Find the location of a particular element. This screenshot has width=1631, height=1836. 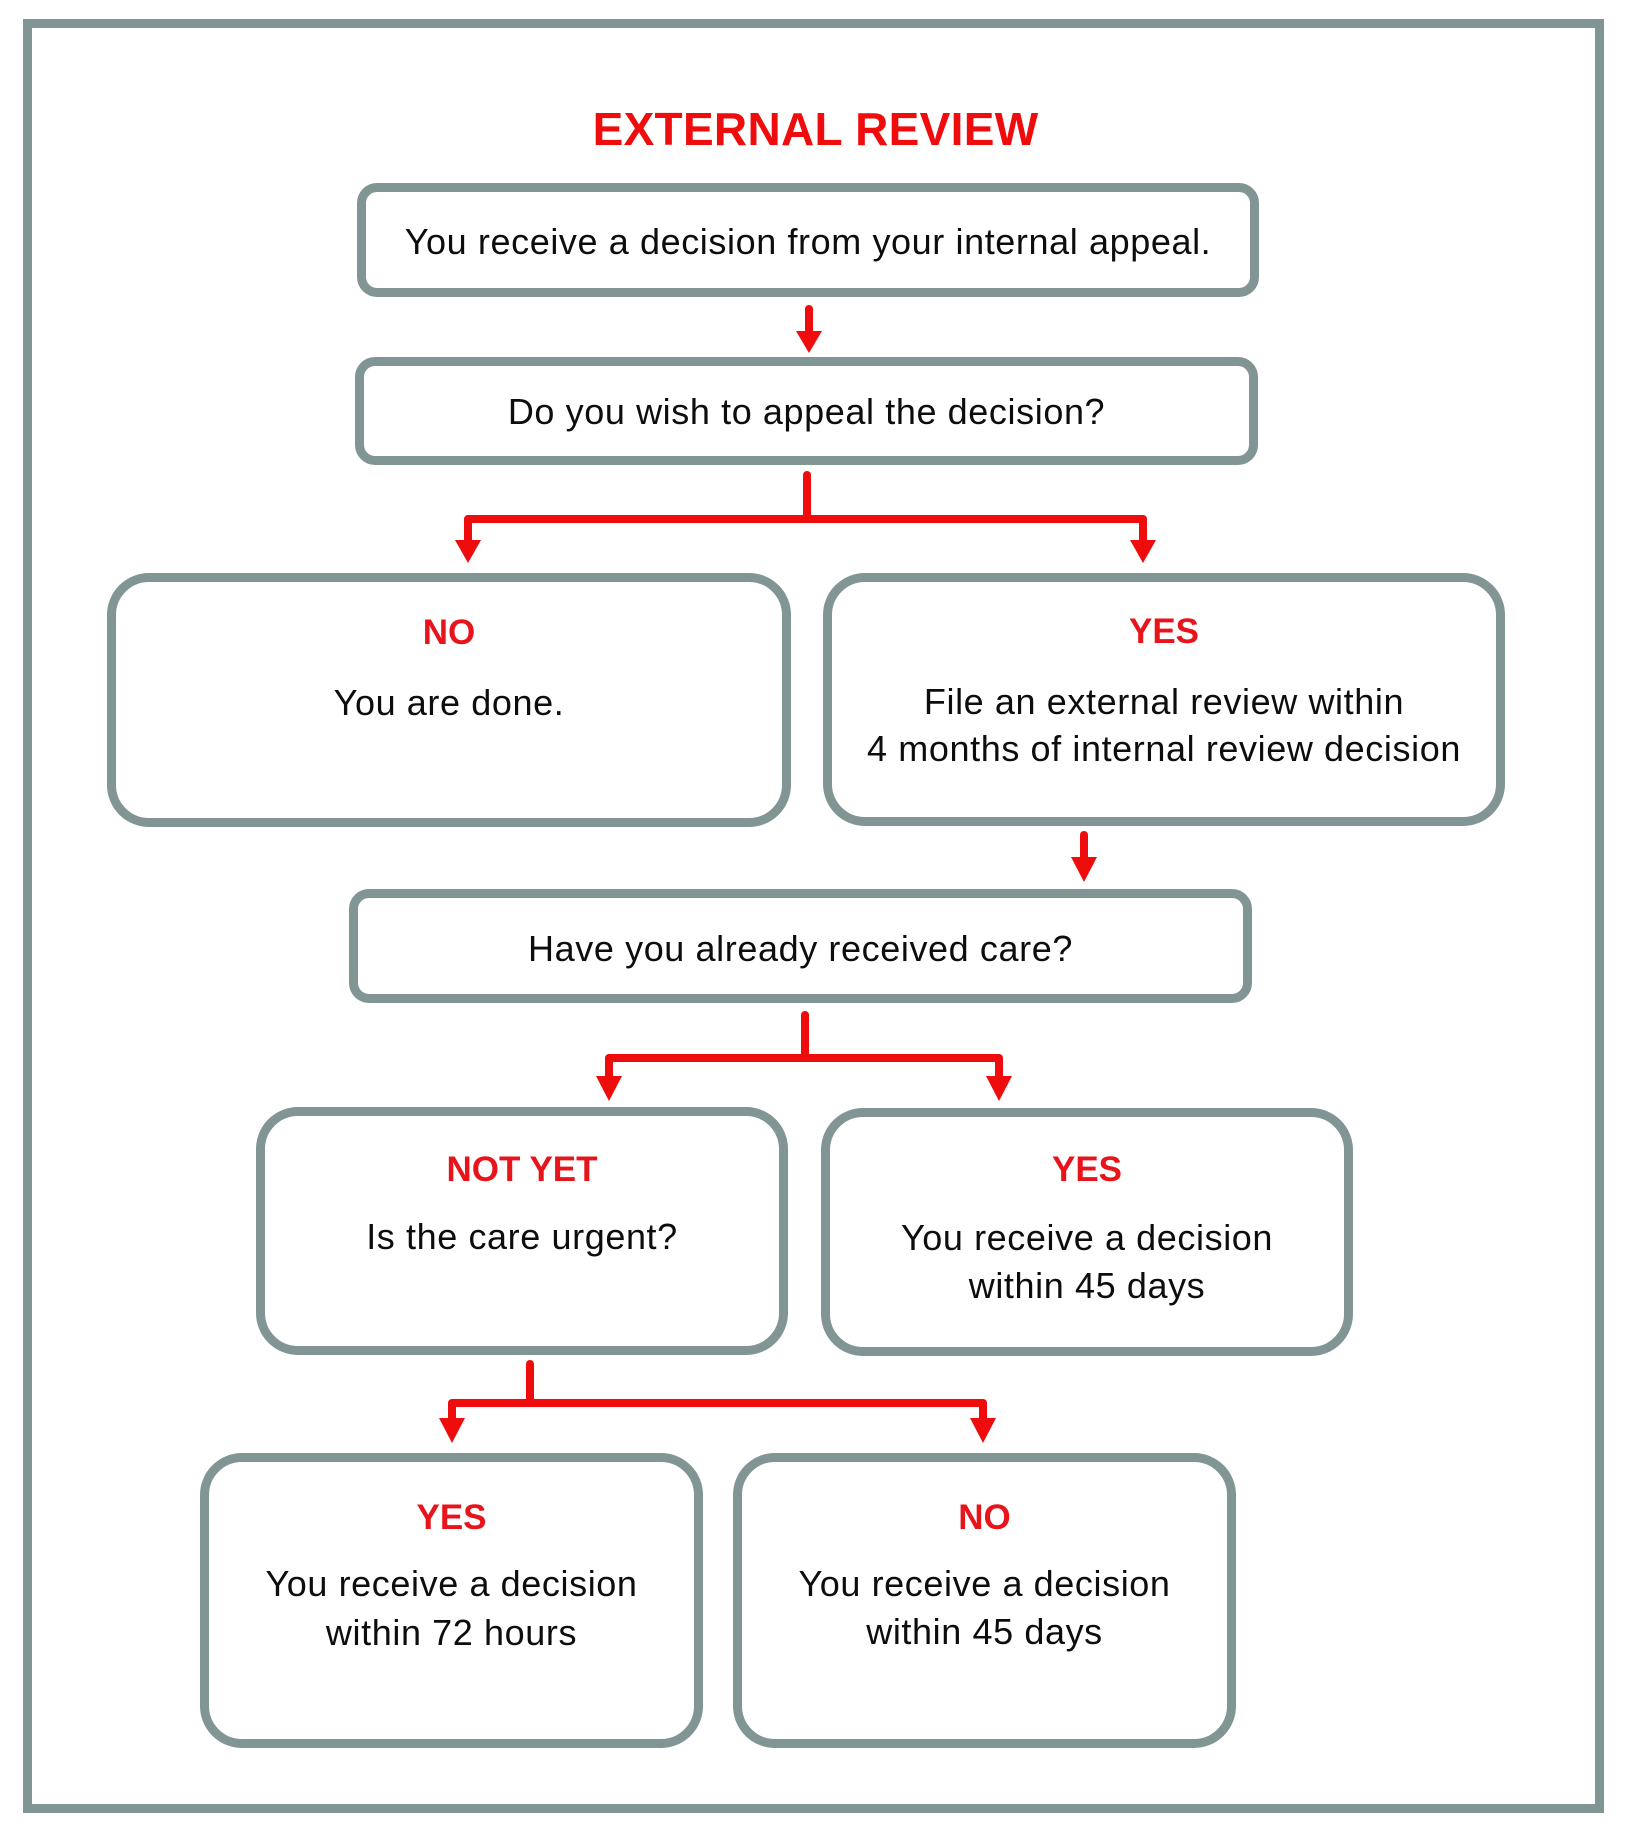

node-text: Do you wish to appeal the decision? is located at coordinates (806, 411).